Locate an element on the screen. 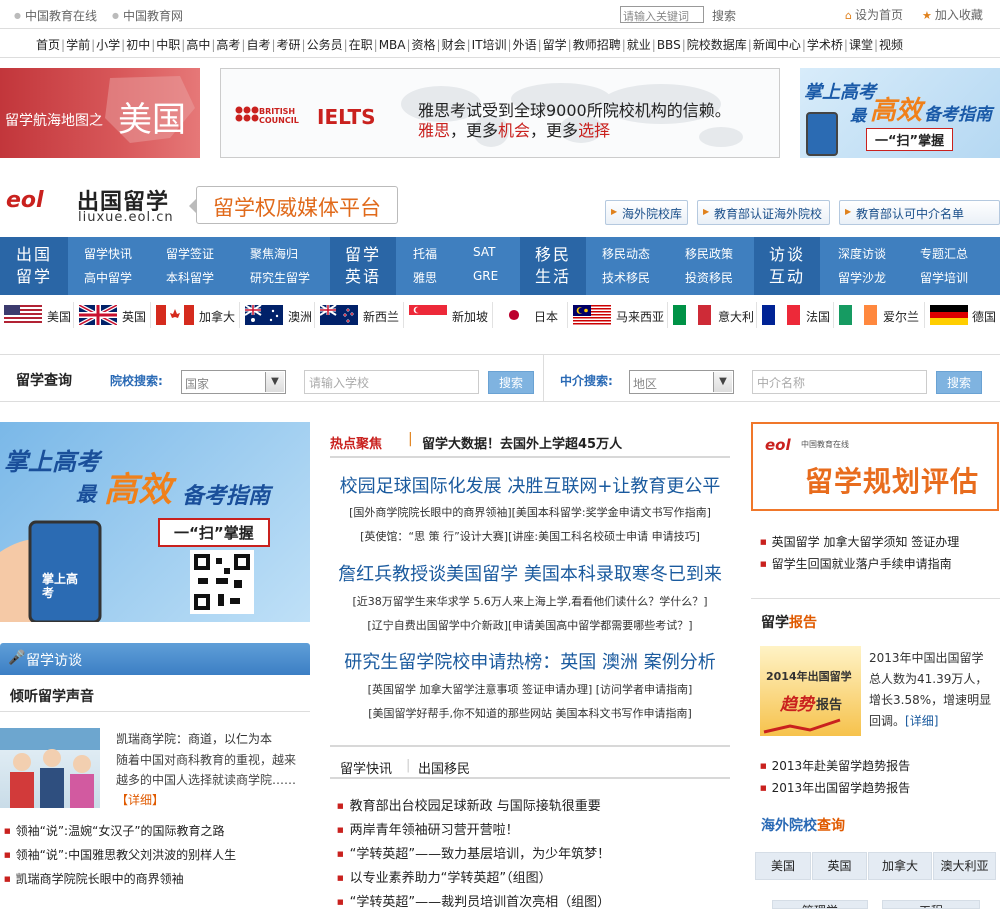 The height and width of the screenshot is (910, 1000). cat-sub-link: 专题汇总 is located at coordinates (944, 253).